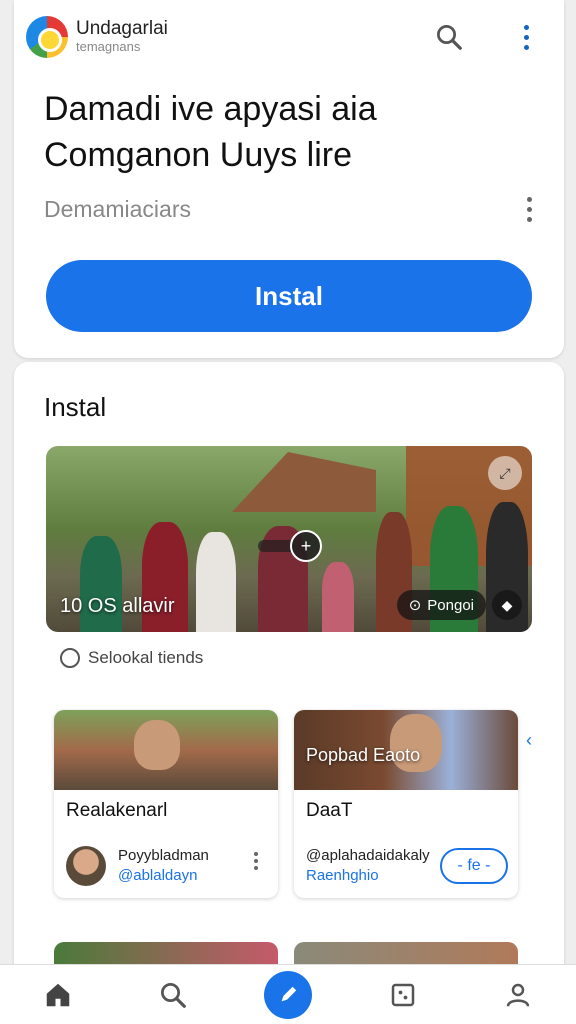 This screenshot has width=576, height=1024. Describe the element at coordinates (276, 546) in the screenshot. I see `play-tail` at that location.